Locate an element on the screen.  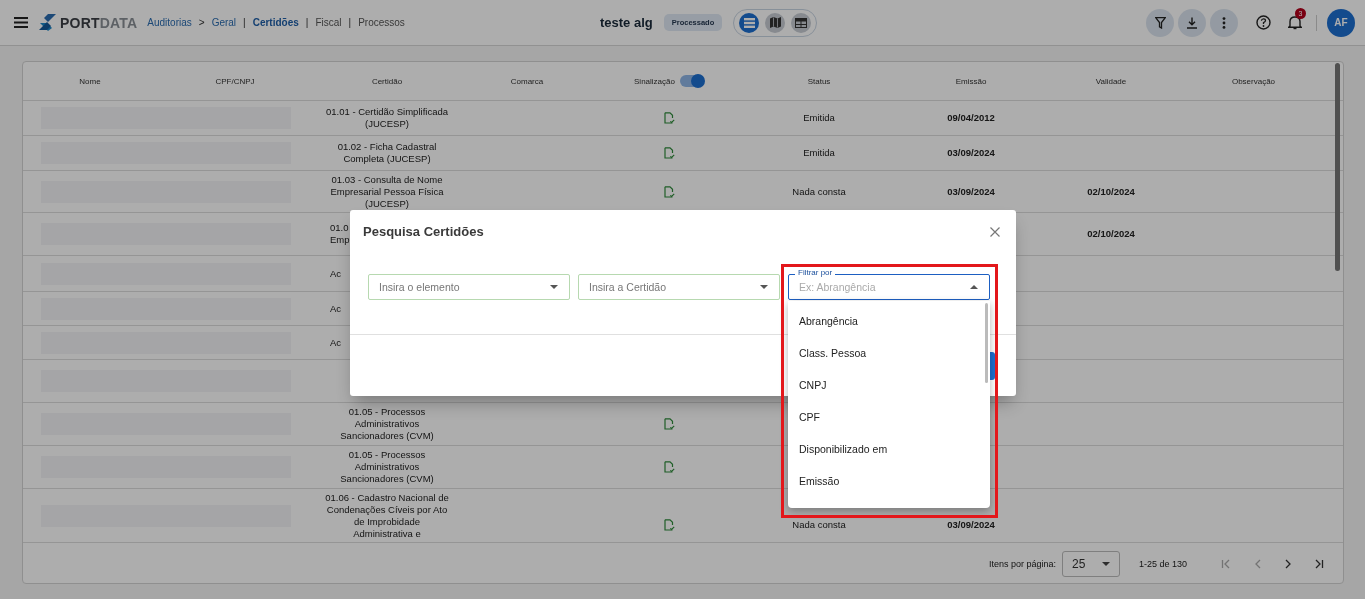
table-cell: 01.03 - Consulta de Nome Empresarial Pessoa Física (JUCESP) is located at coordinates (387, 191).